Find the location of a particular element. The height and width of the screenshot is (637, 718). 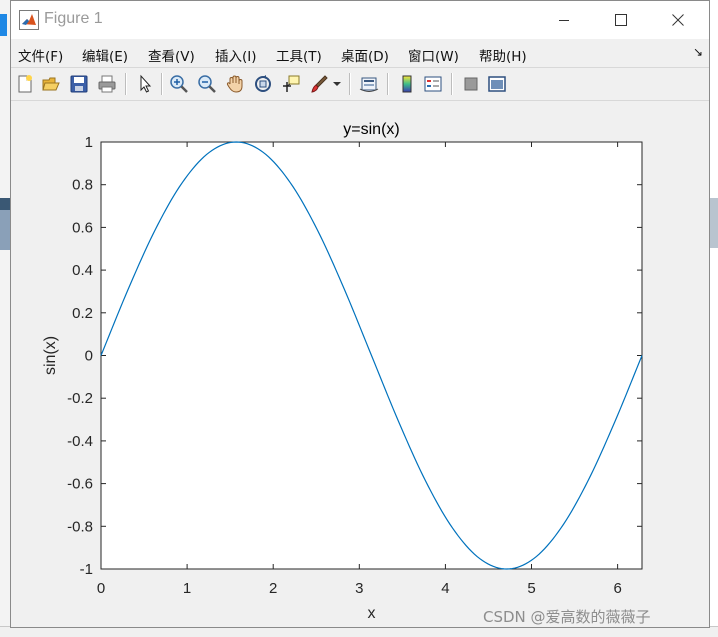

y-tick-label: -1 is located at coordinates (86, 569).